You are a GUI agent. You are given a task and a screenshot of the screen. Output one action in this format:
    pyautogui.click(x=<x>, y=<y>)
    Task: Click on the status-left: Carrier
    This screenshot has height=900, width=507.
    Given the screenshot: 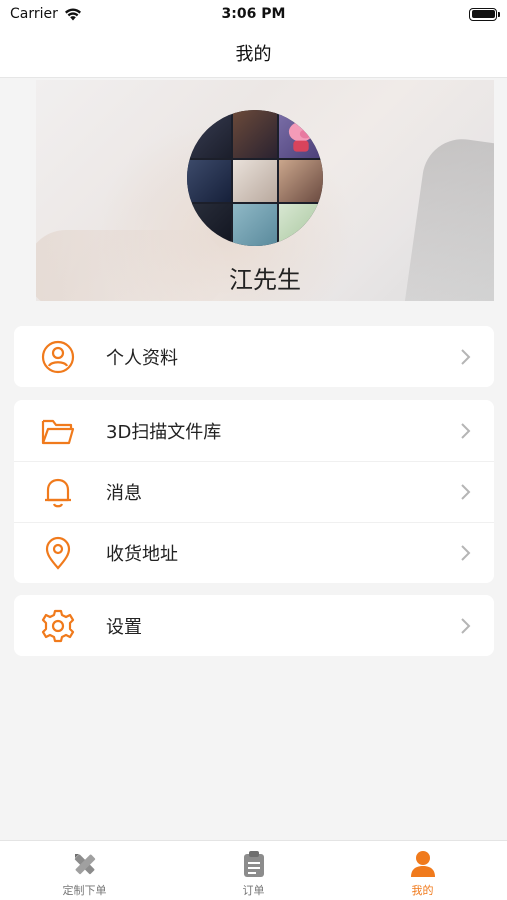 What is the action you would take?
    pyautogui.click(x=46, y=14)
    